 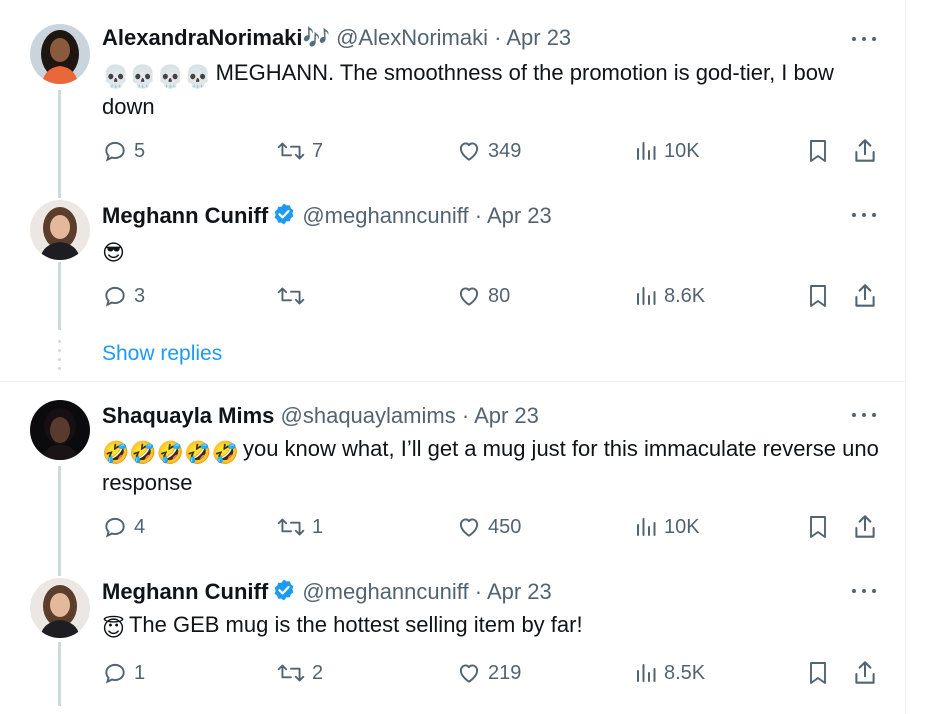 I want to click on like-count: 80, so click(x=499, y=295).